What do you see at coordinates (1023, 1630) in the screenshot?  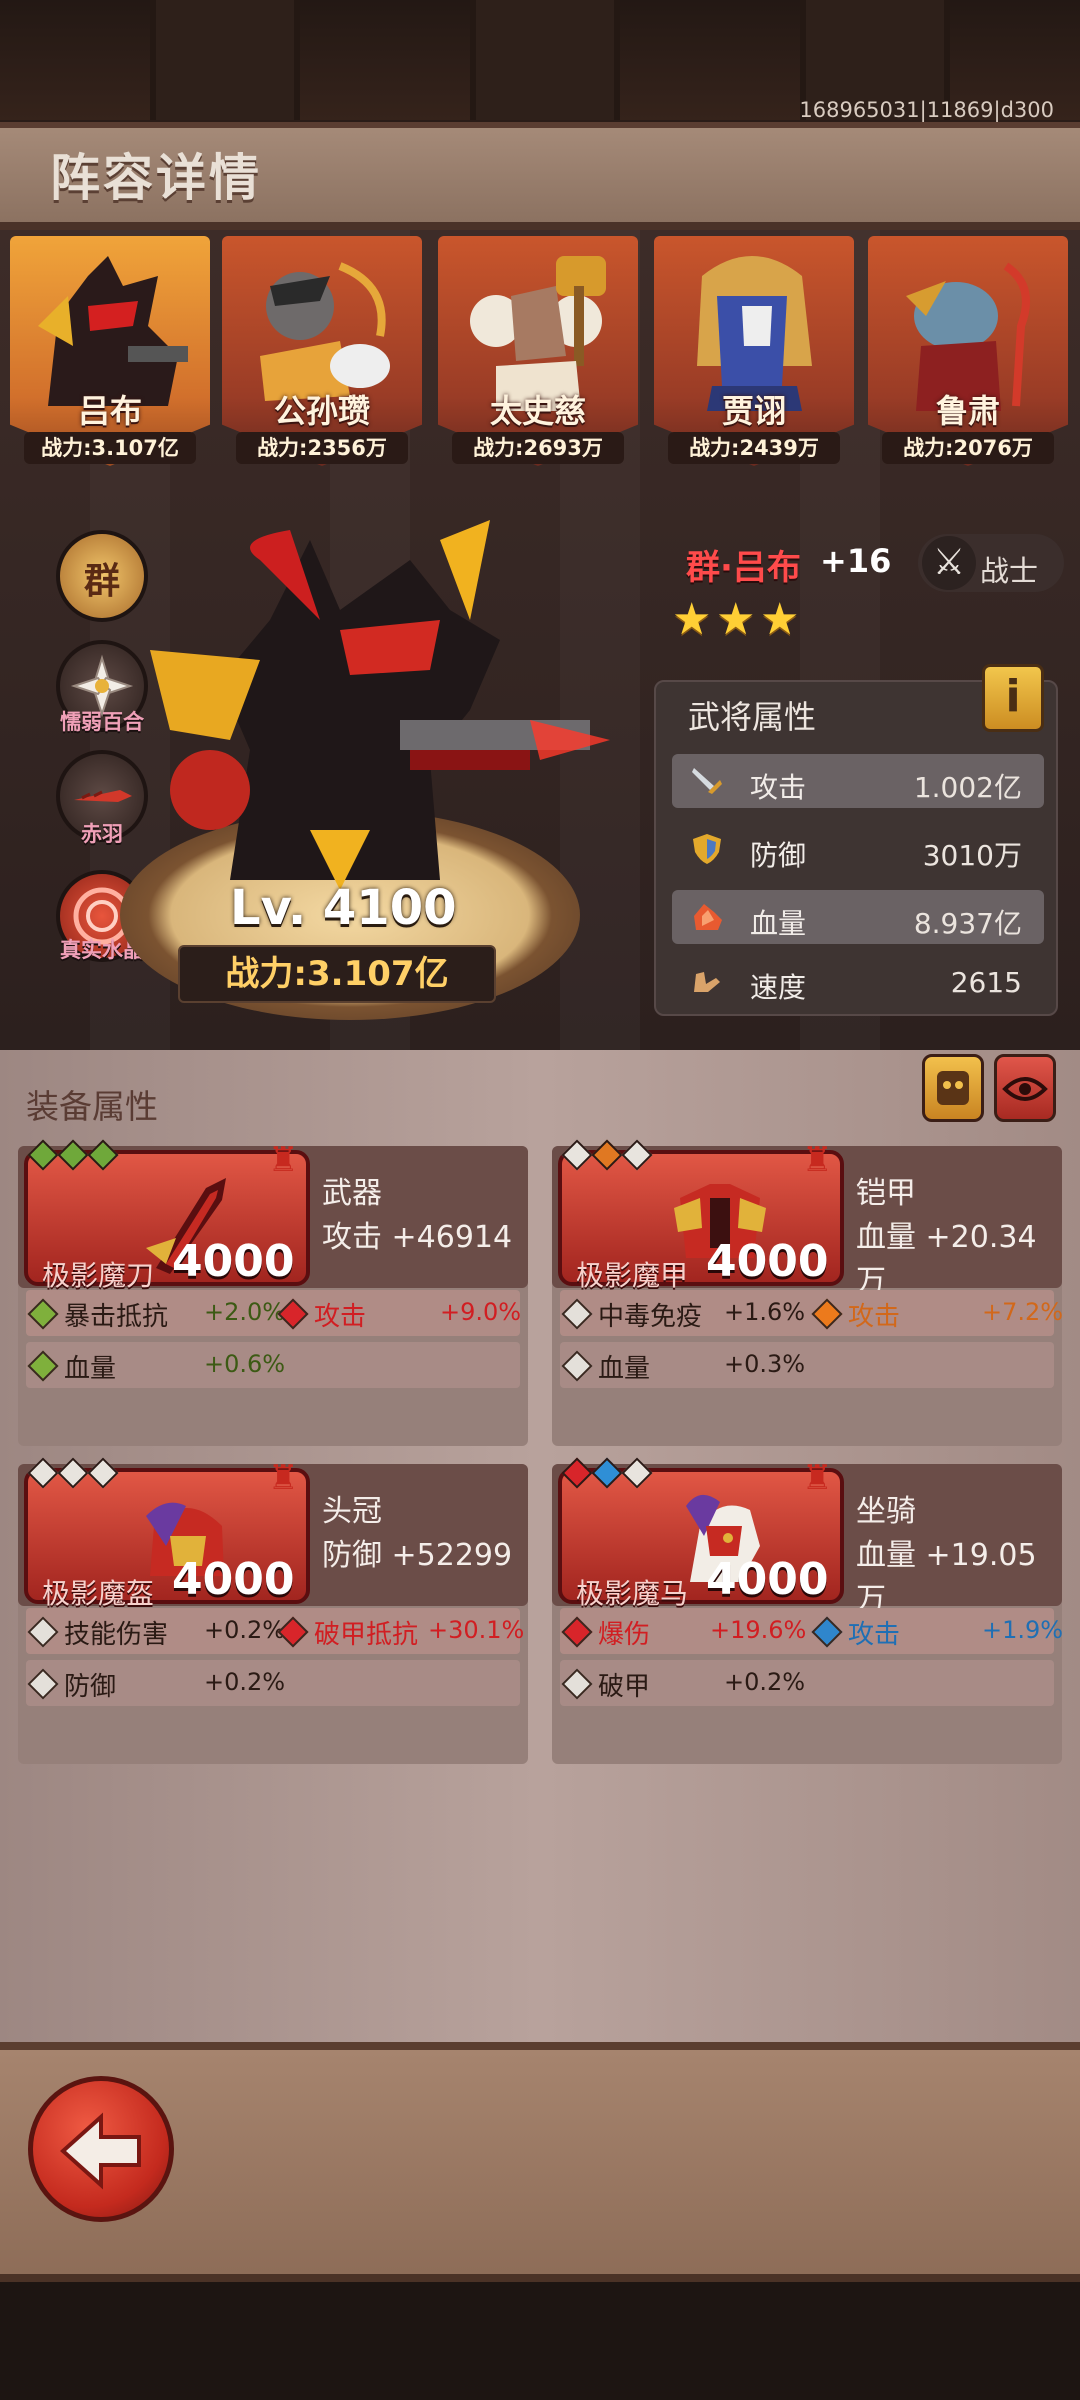 I see `sub-stat-value: +1.9%` at bounding box center [1023, 1630].